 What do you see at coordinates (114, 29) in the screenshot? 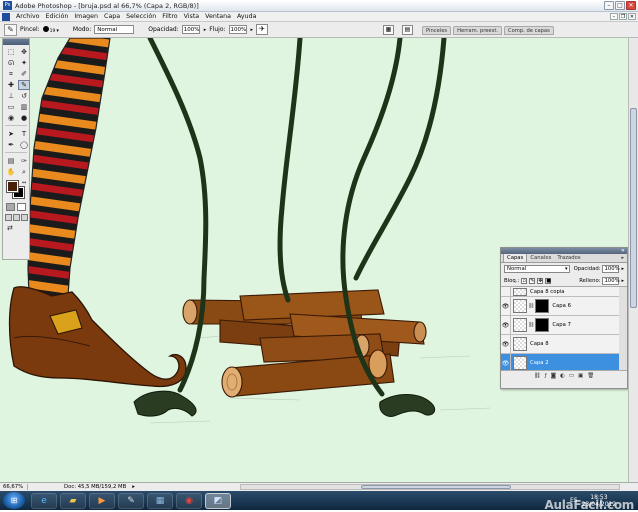
I see `mode-select: Normal` at bounding box center [114, 29].